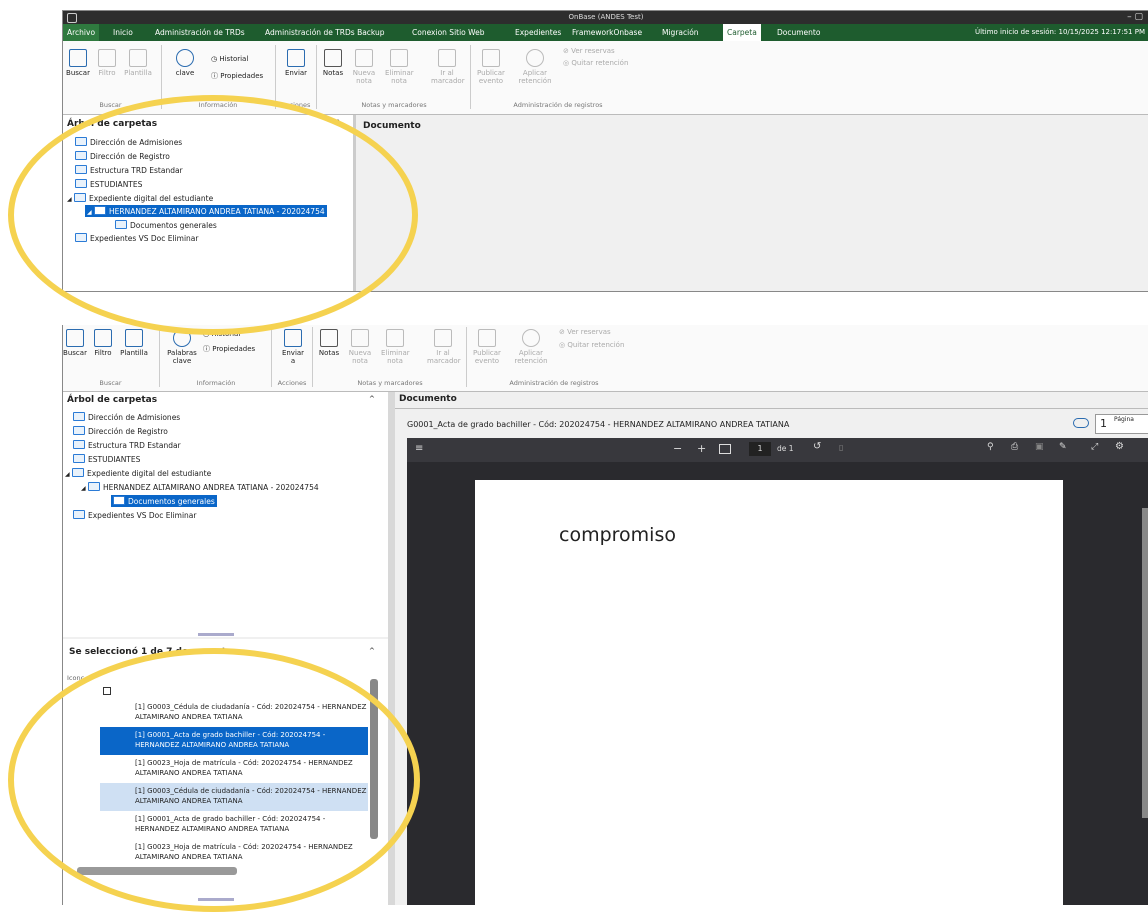 This screenshot has height=912, width=1148. What do you see at coordinates (1135, 17) in the screenshot?
I see `window-controls: – ▢` at bounding box center [1135, 17].